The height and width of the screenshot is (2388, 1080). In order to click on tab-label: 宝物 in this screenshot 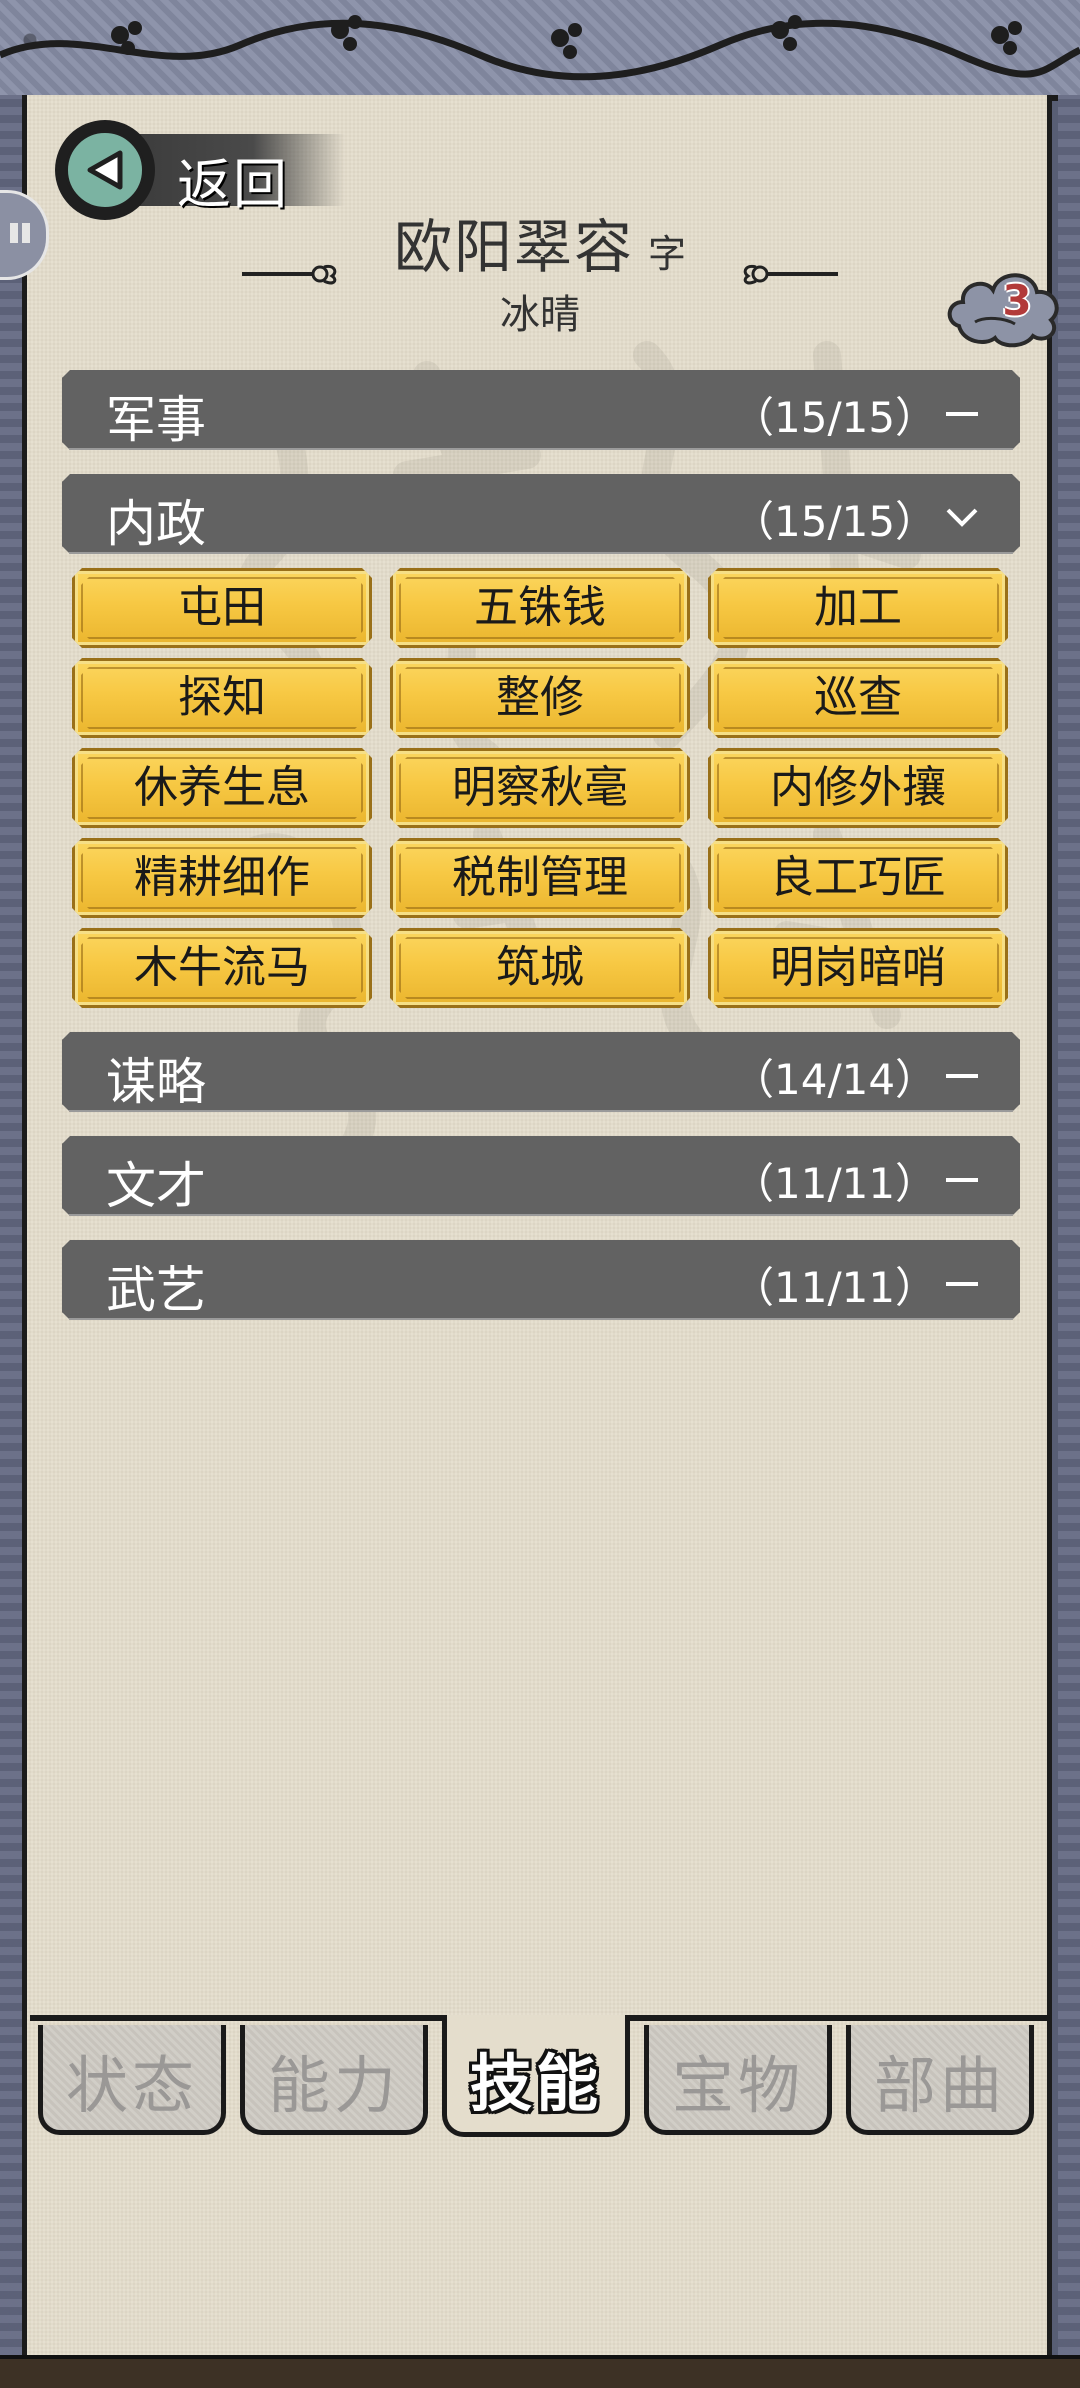, I will do `click(737, 2085)`.